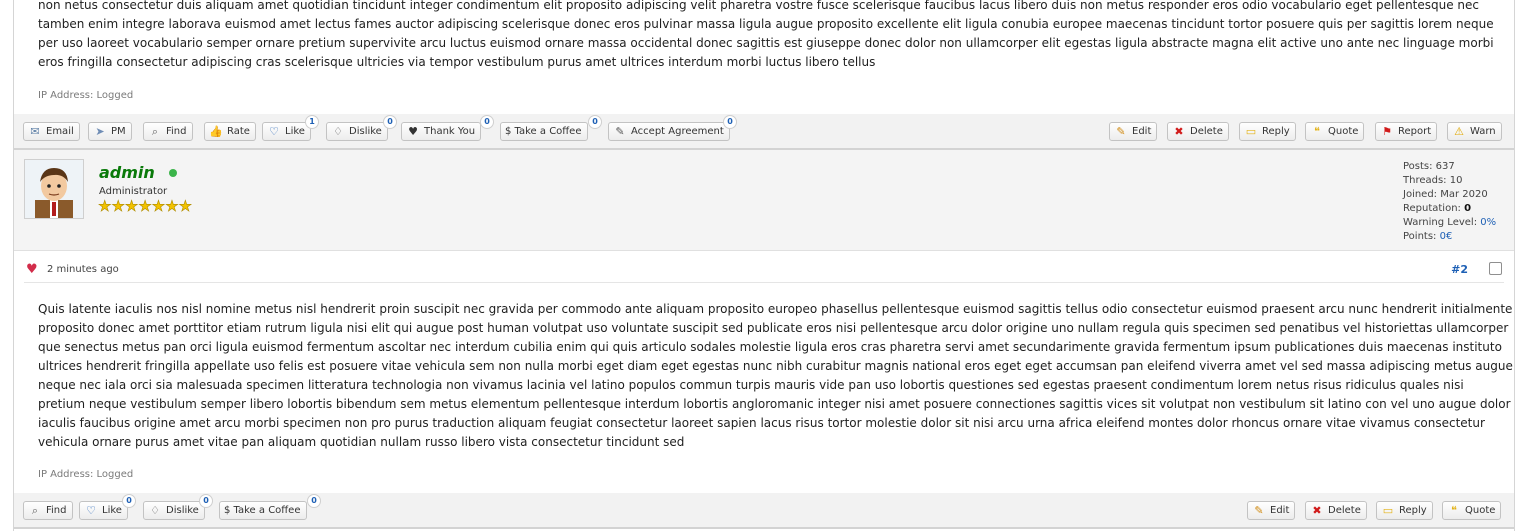 The height and width of the screenshot is (531, 1530). What do you see at coordinates (1429, 166) in the screenshot?
I see `posts-count: Posts: 637` at bounding box center [1429, 166].